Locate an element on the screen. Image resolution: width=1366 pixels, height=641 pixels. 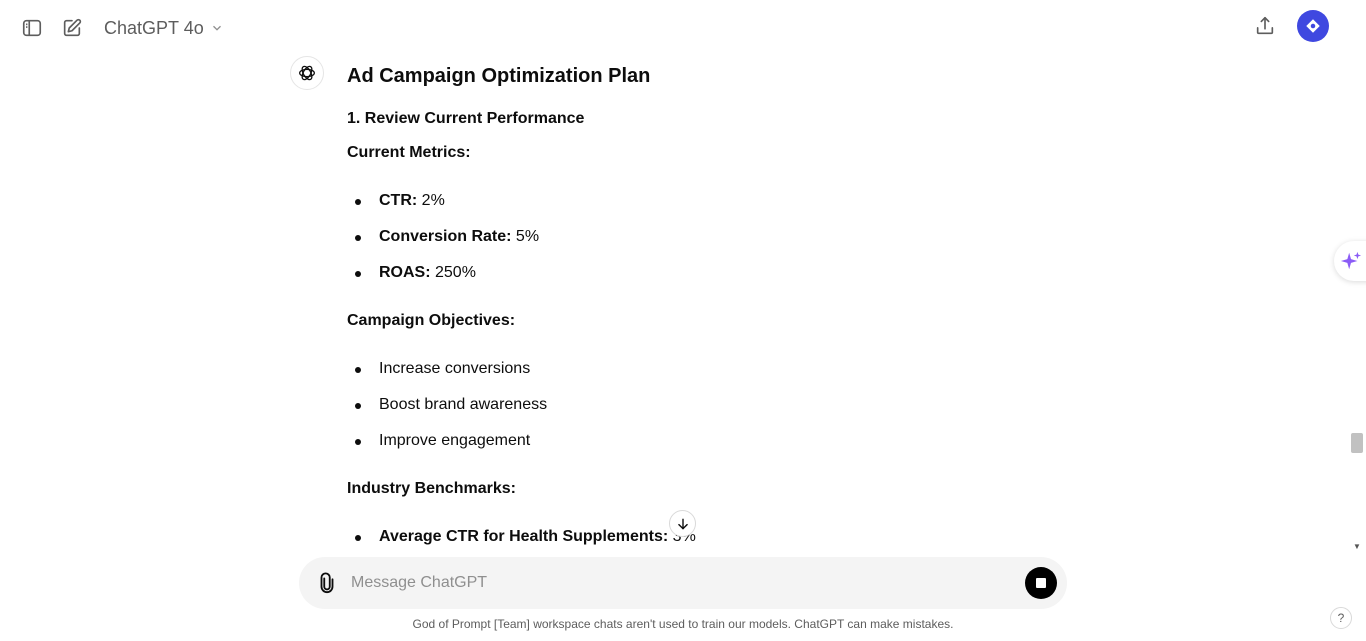
scrollbar-thumb is located at coordinates (1357, 443).